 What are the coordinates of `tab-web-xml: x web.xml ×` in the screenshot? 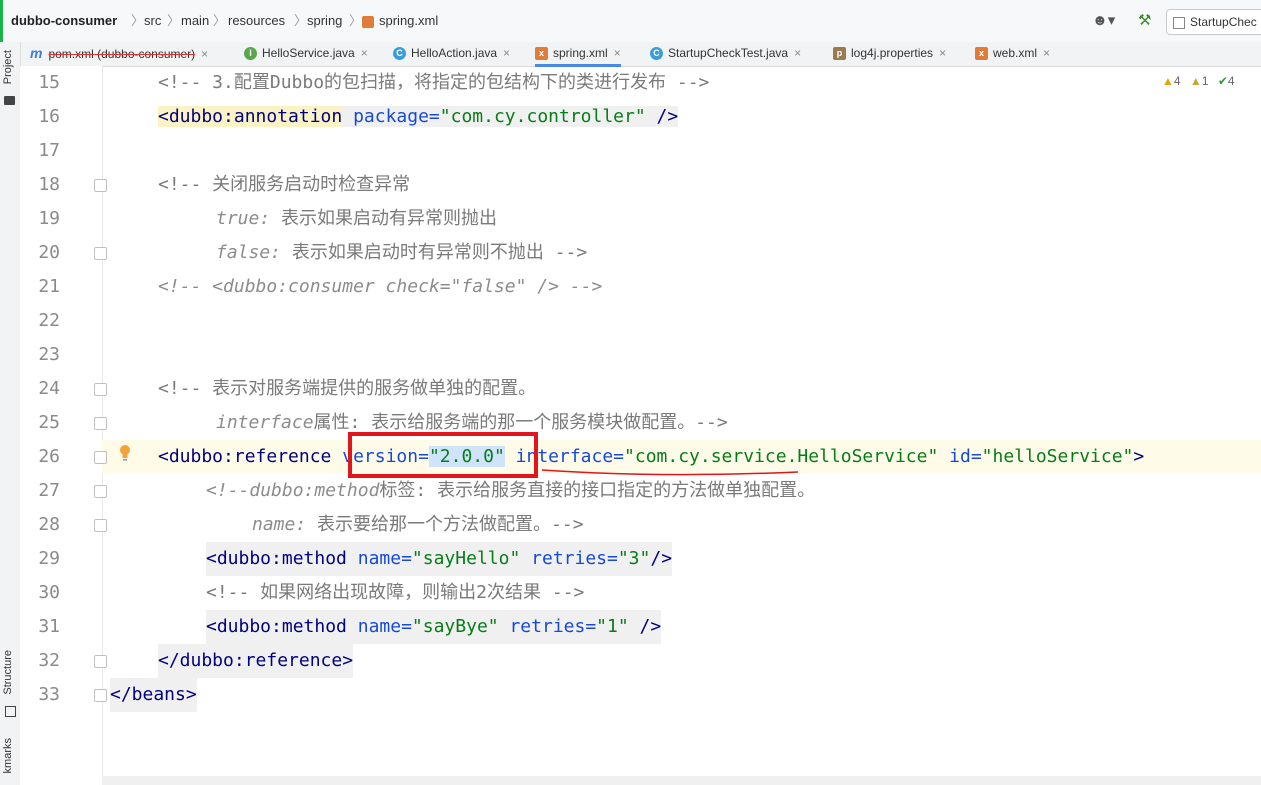 It's located at (1012, 54).